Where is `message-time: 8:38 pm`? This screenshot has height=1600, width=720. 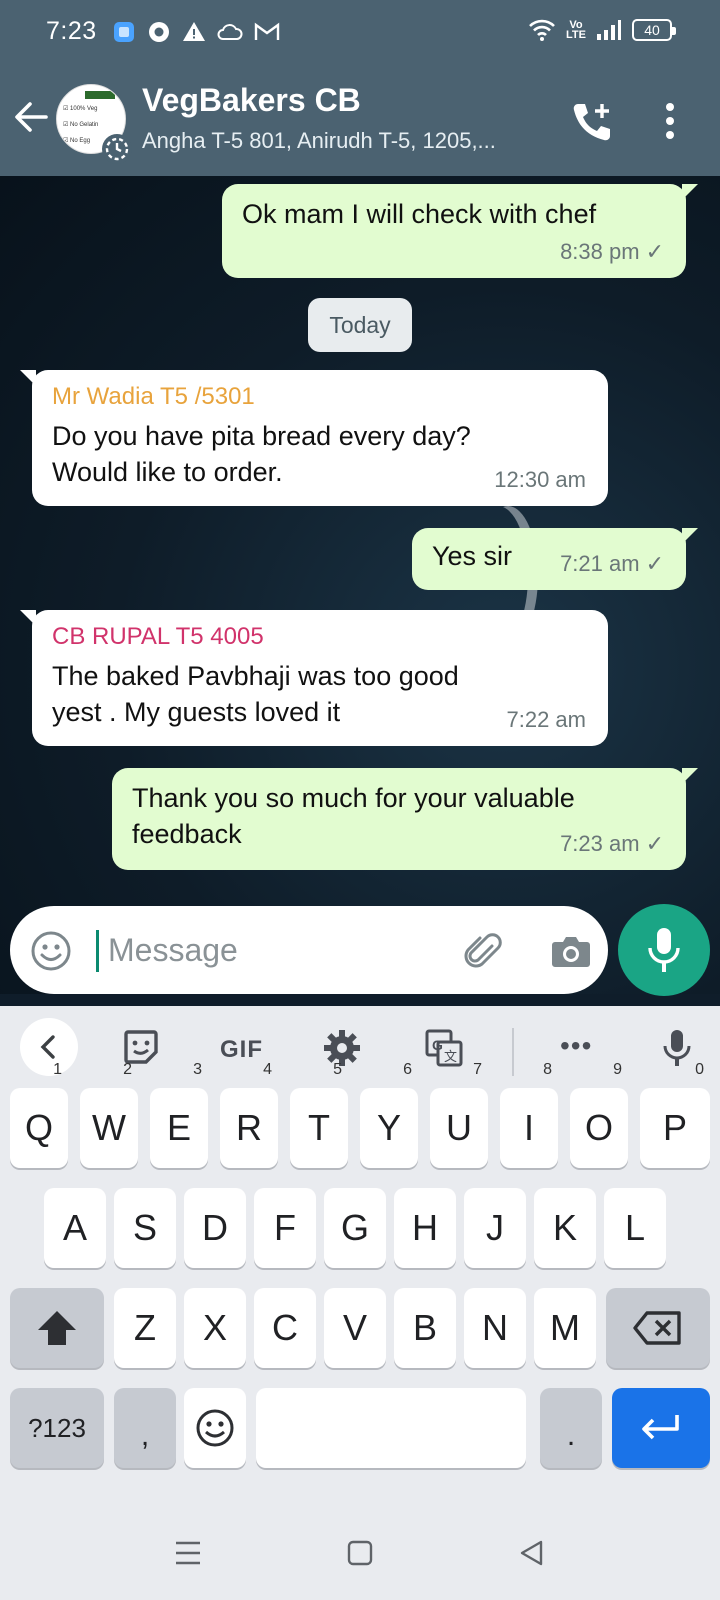 message-time: 8:38 pm is located at coordinates (600, 251).